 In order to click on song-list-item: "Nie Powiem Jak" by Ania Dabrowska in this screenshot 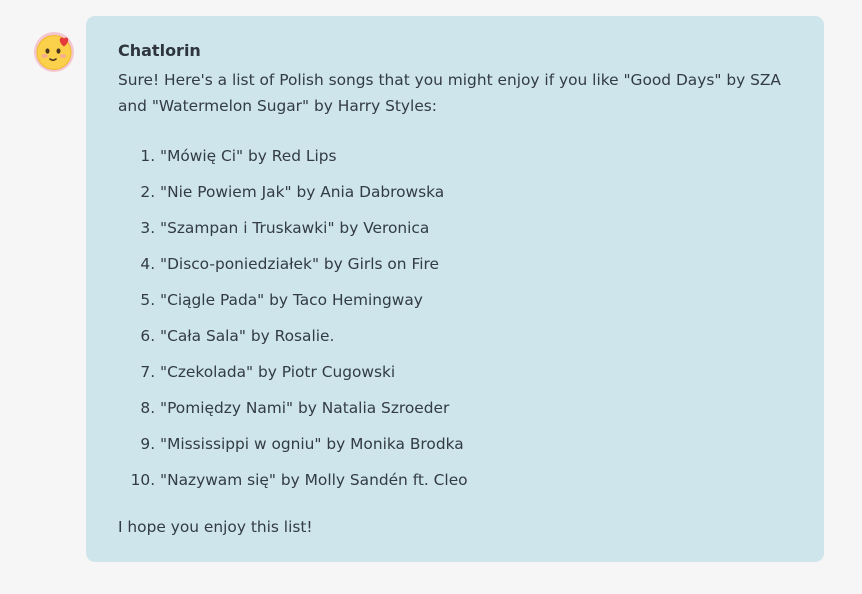, I will do `click(476, 192)`.